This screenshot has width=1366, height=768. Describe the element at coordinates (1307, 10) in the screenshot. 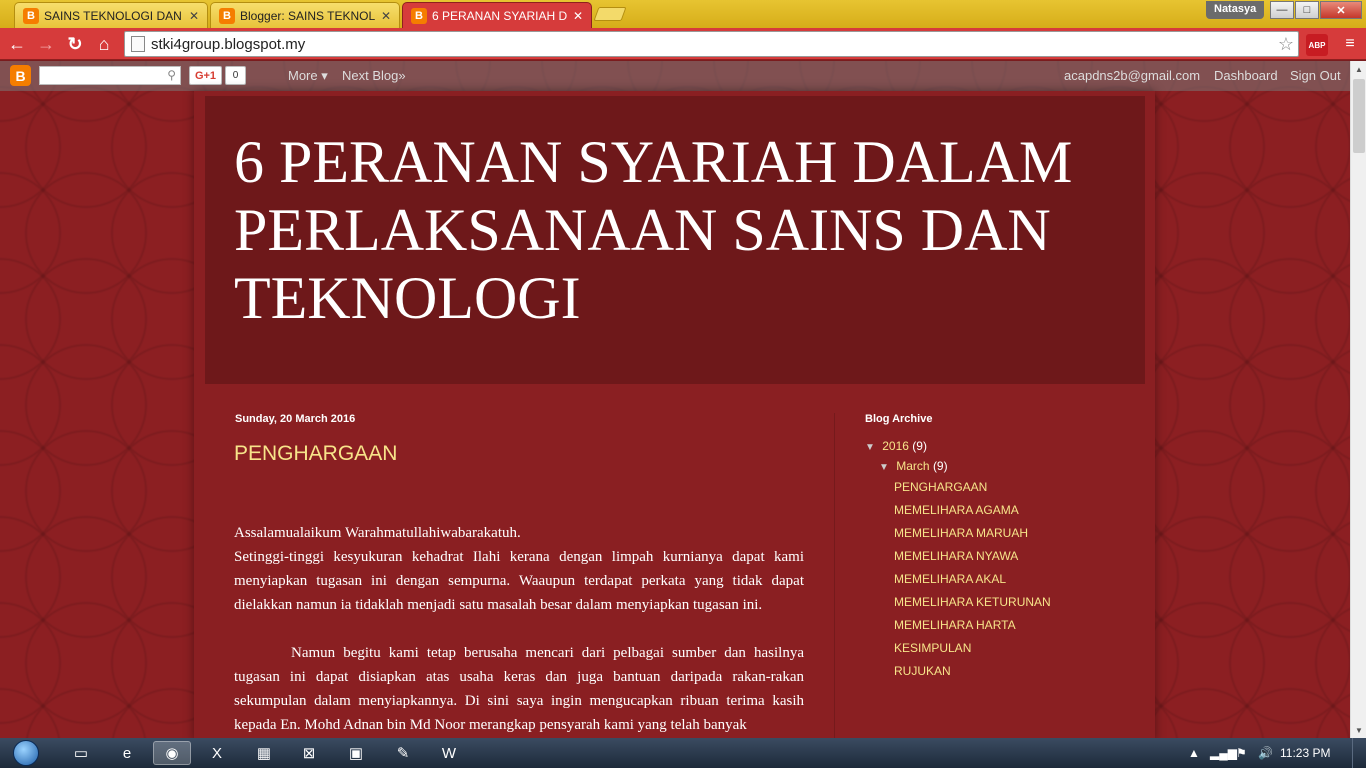

I see `maximize-button: □` at that location.